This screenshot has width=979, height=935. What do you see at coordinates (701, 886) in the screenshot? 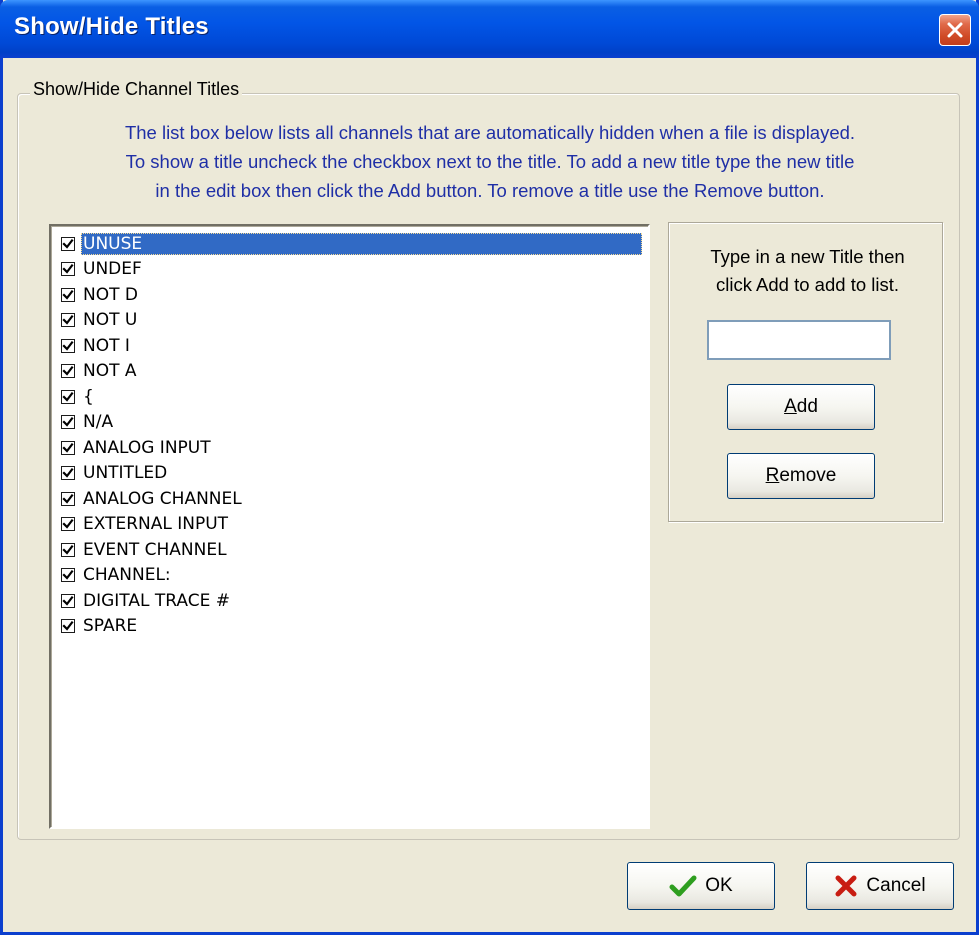
I see `ok-button: OK` at bounding box center [701, 886].